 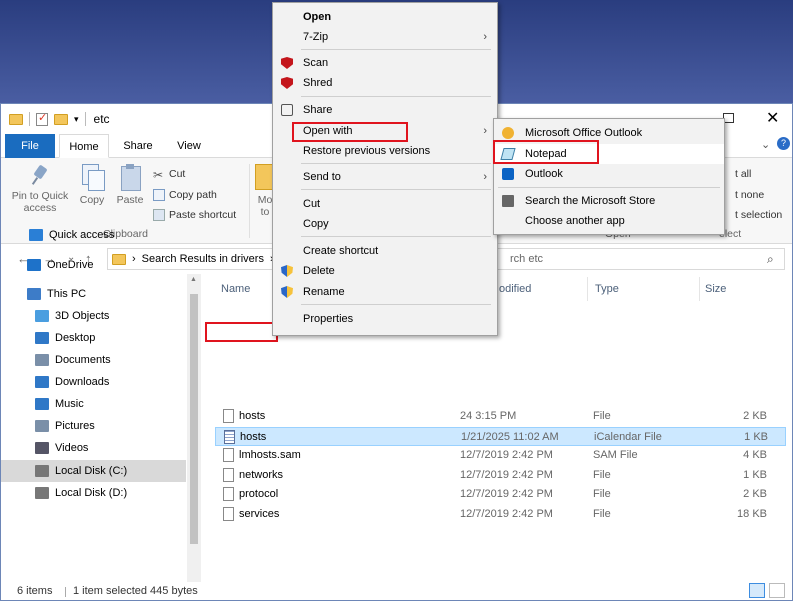 I want to click on nav-item: 3D Objects, so click(x=93, y=316).